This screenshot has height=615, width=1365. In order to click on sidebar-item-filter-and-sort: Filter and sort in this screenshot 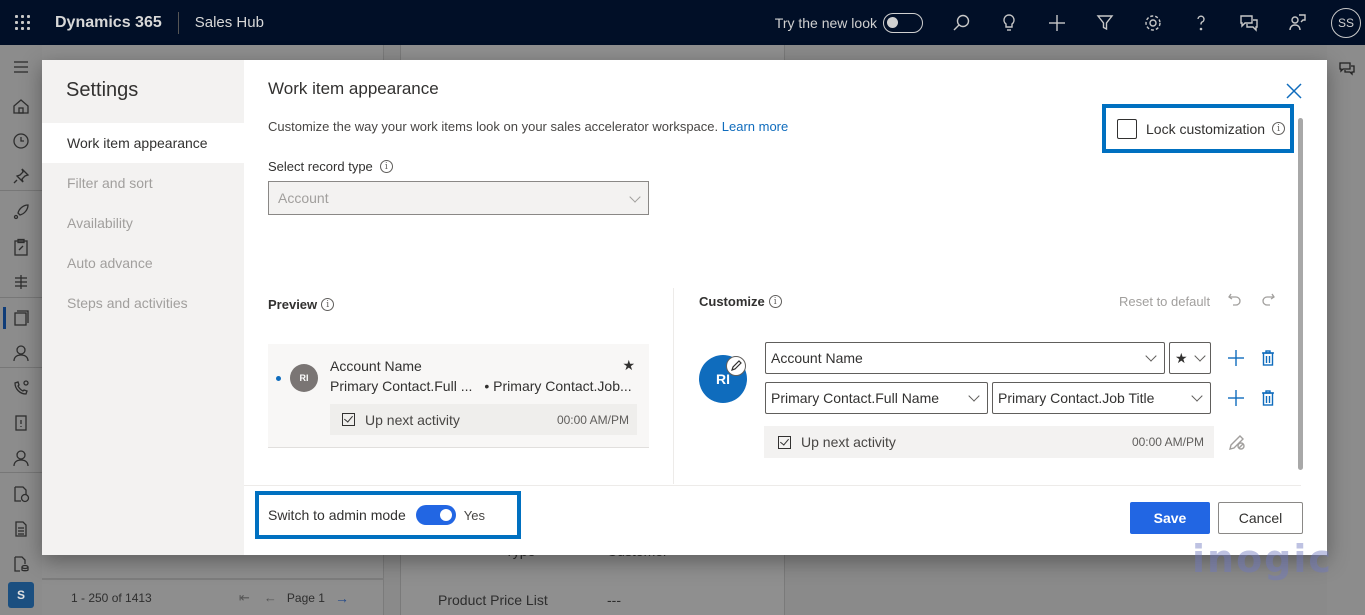, I will do `click(143, 183)`.